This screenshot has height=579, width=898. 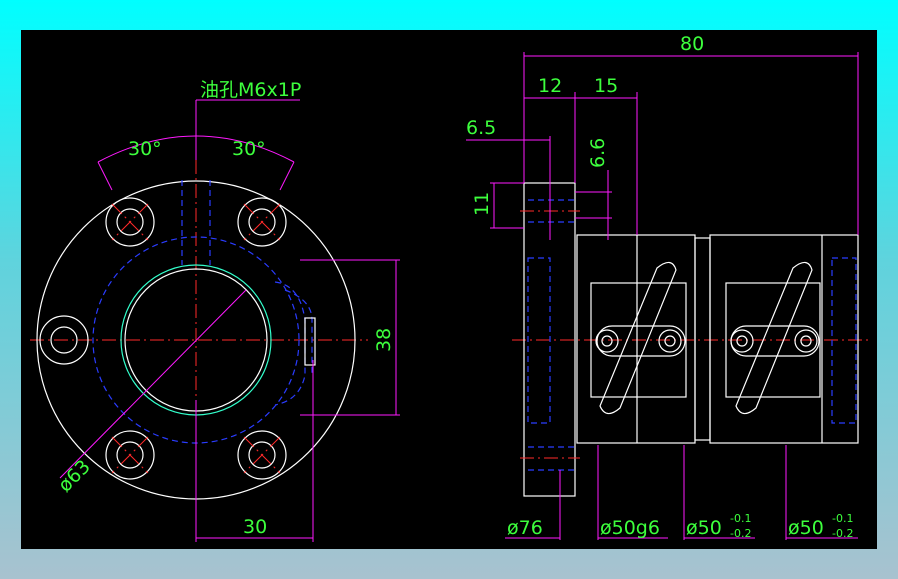 I want to click on deflector-left, so click(x=640, y=338).